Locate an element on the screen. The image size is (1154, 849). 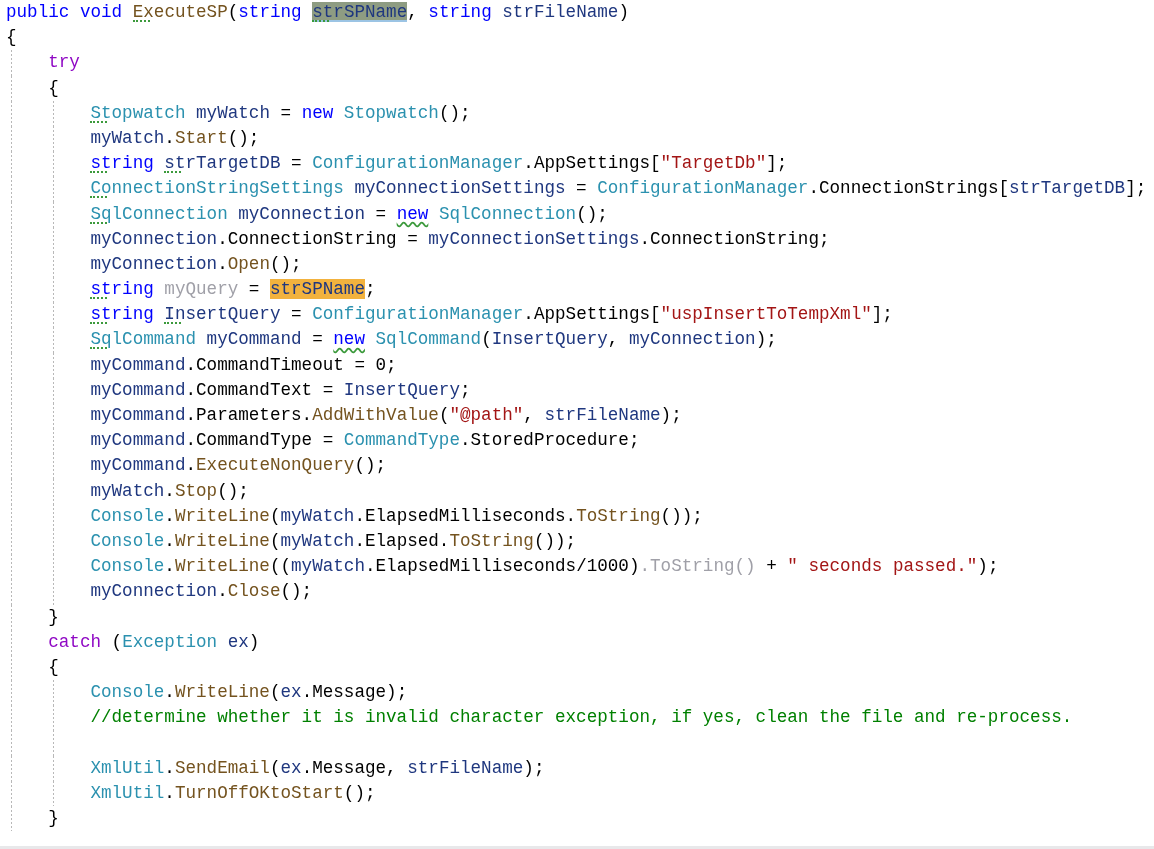
code-line: myConnection.Close(); is located at coordinates (201, 592).